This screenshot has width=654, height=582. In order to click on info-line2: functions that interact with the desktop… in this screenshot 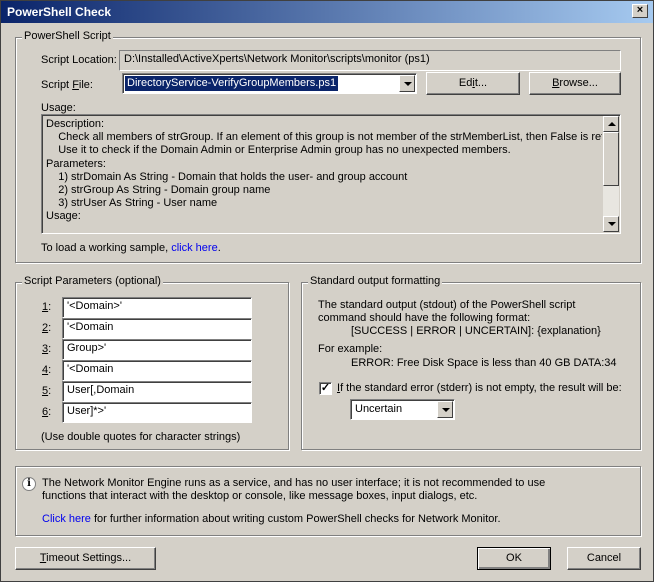, I will do `click(260, 496)`.